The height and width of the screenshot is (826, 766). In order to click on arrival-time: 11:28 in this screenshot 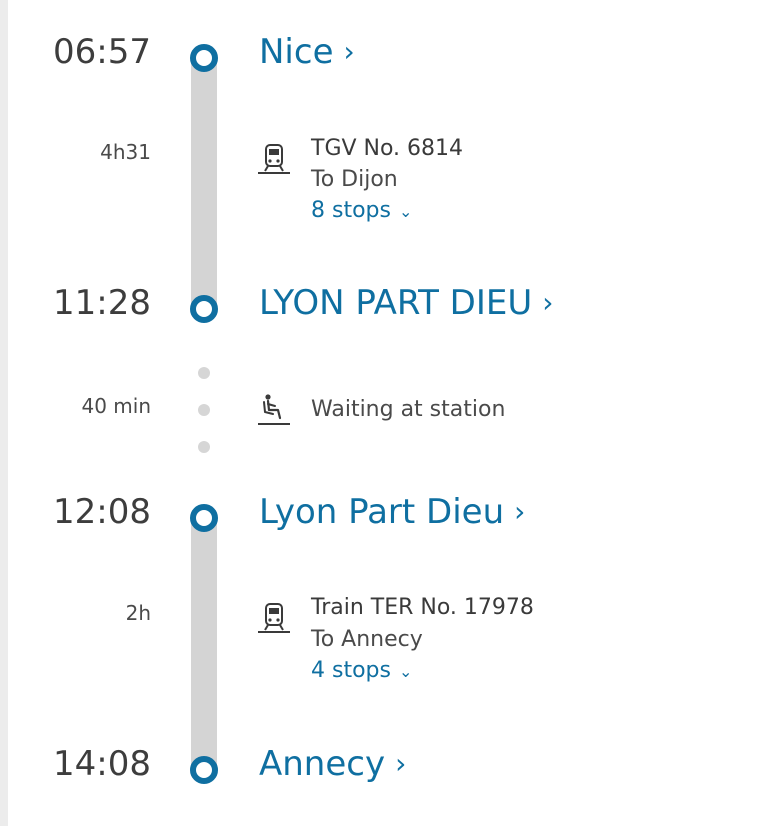, I will do `click(102, 303)`.